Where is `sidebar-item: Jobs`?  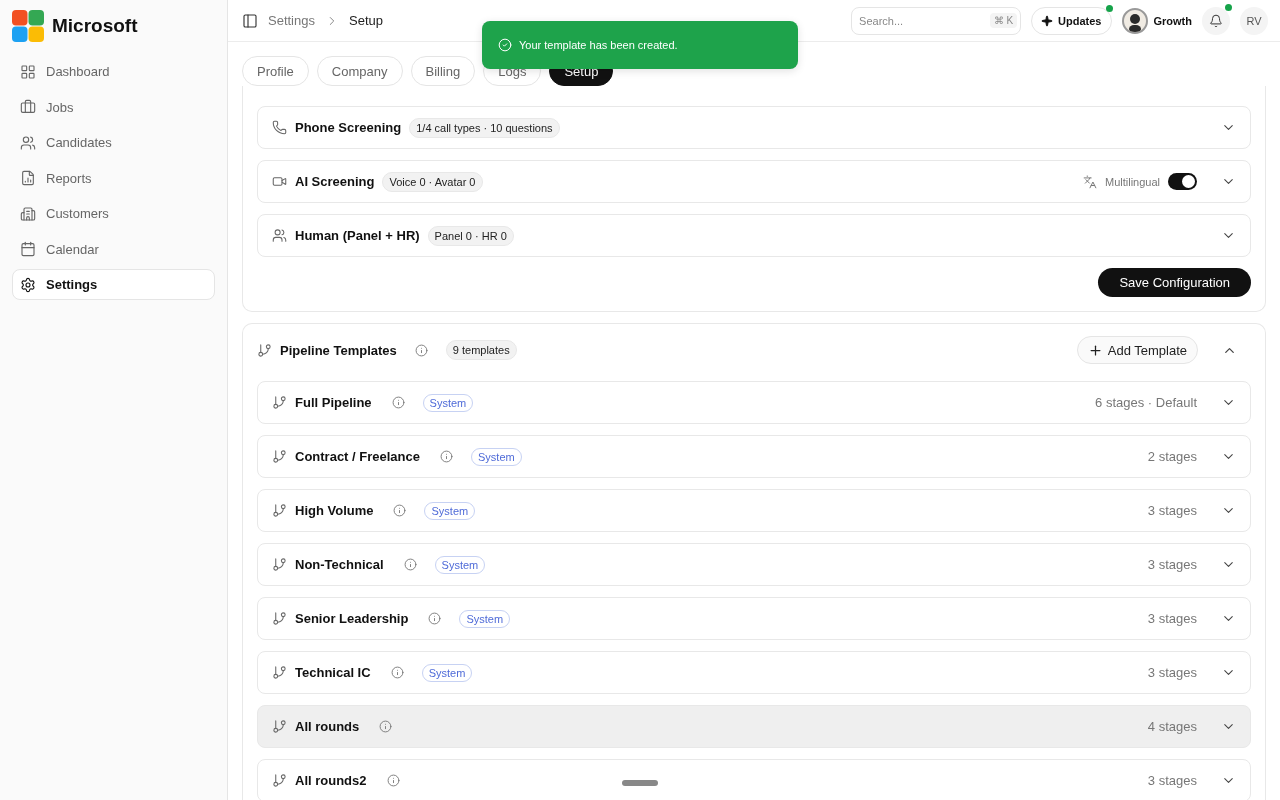
sidebar-item: Jobs is located at coordinates (113, 107).